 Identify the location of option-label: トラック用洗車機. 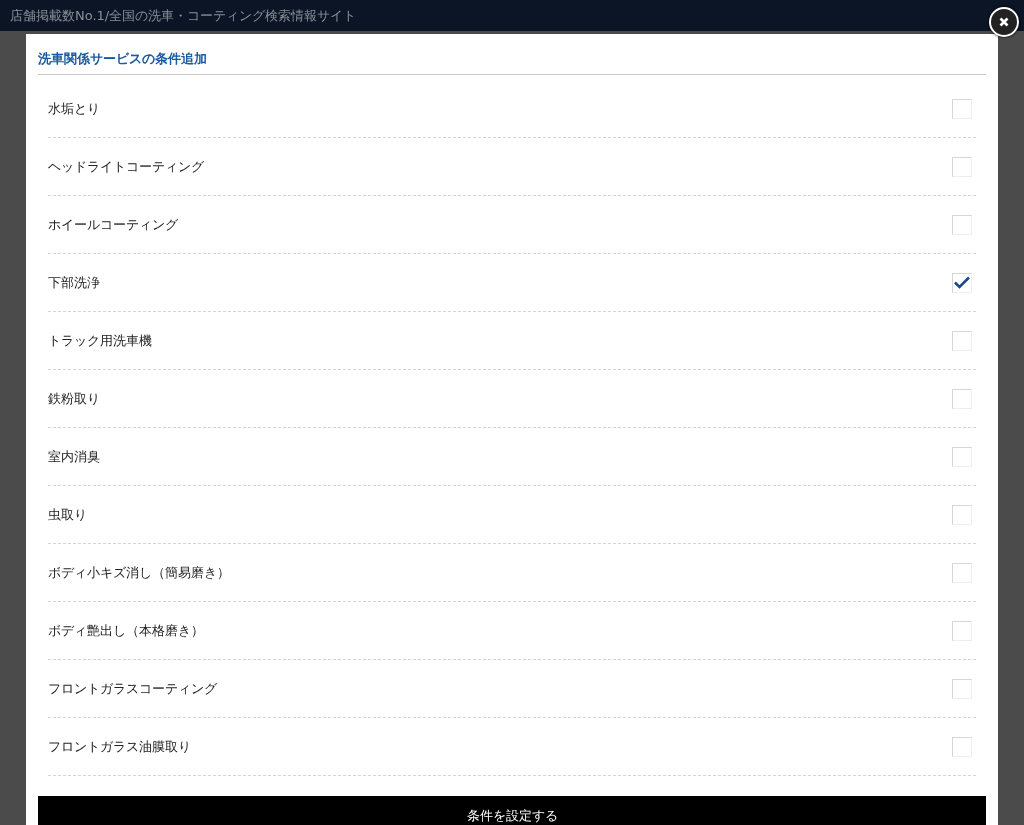
(100, 340).